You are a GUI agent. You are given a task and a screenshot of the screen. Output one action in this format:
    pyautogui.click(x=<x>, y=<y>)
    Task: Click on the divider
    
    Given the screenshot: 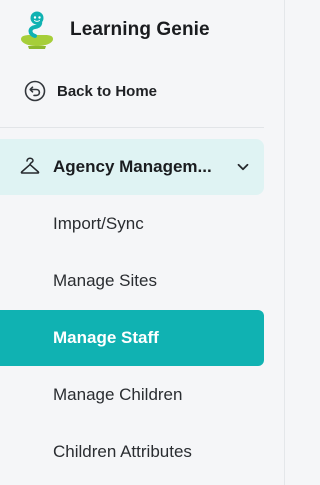 What is the action you would take?
    pyautogui.click(x=132, y=127)
    